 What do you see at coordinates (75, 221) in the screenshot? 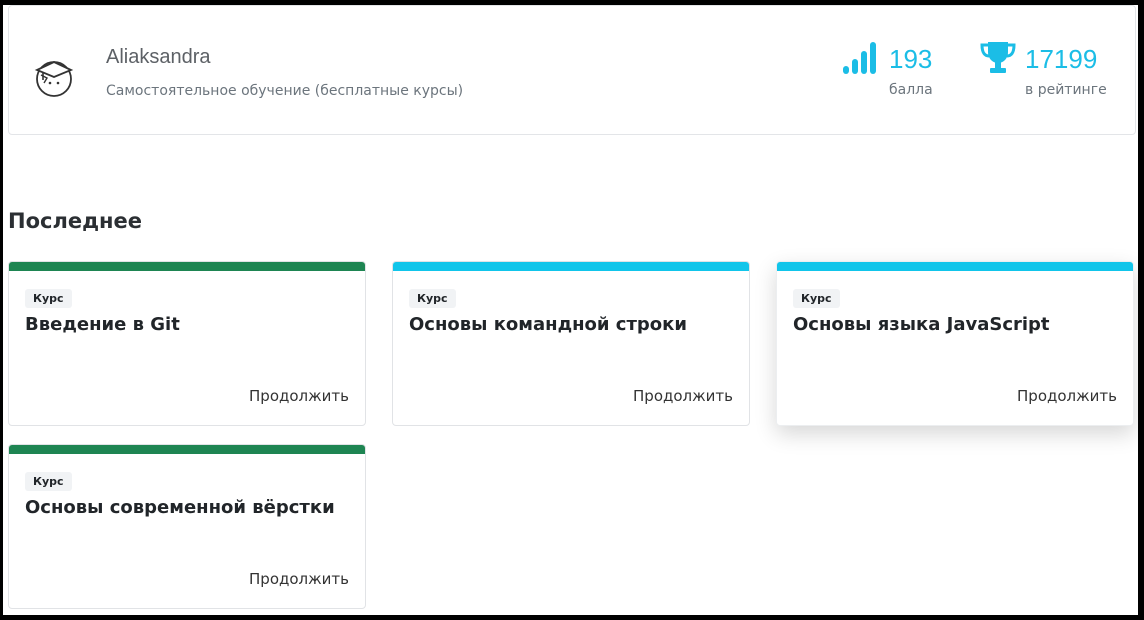
I see `section-title: Последнее` at bounding box center [75, 221].